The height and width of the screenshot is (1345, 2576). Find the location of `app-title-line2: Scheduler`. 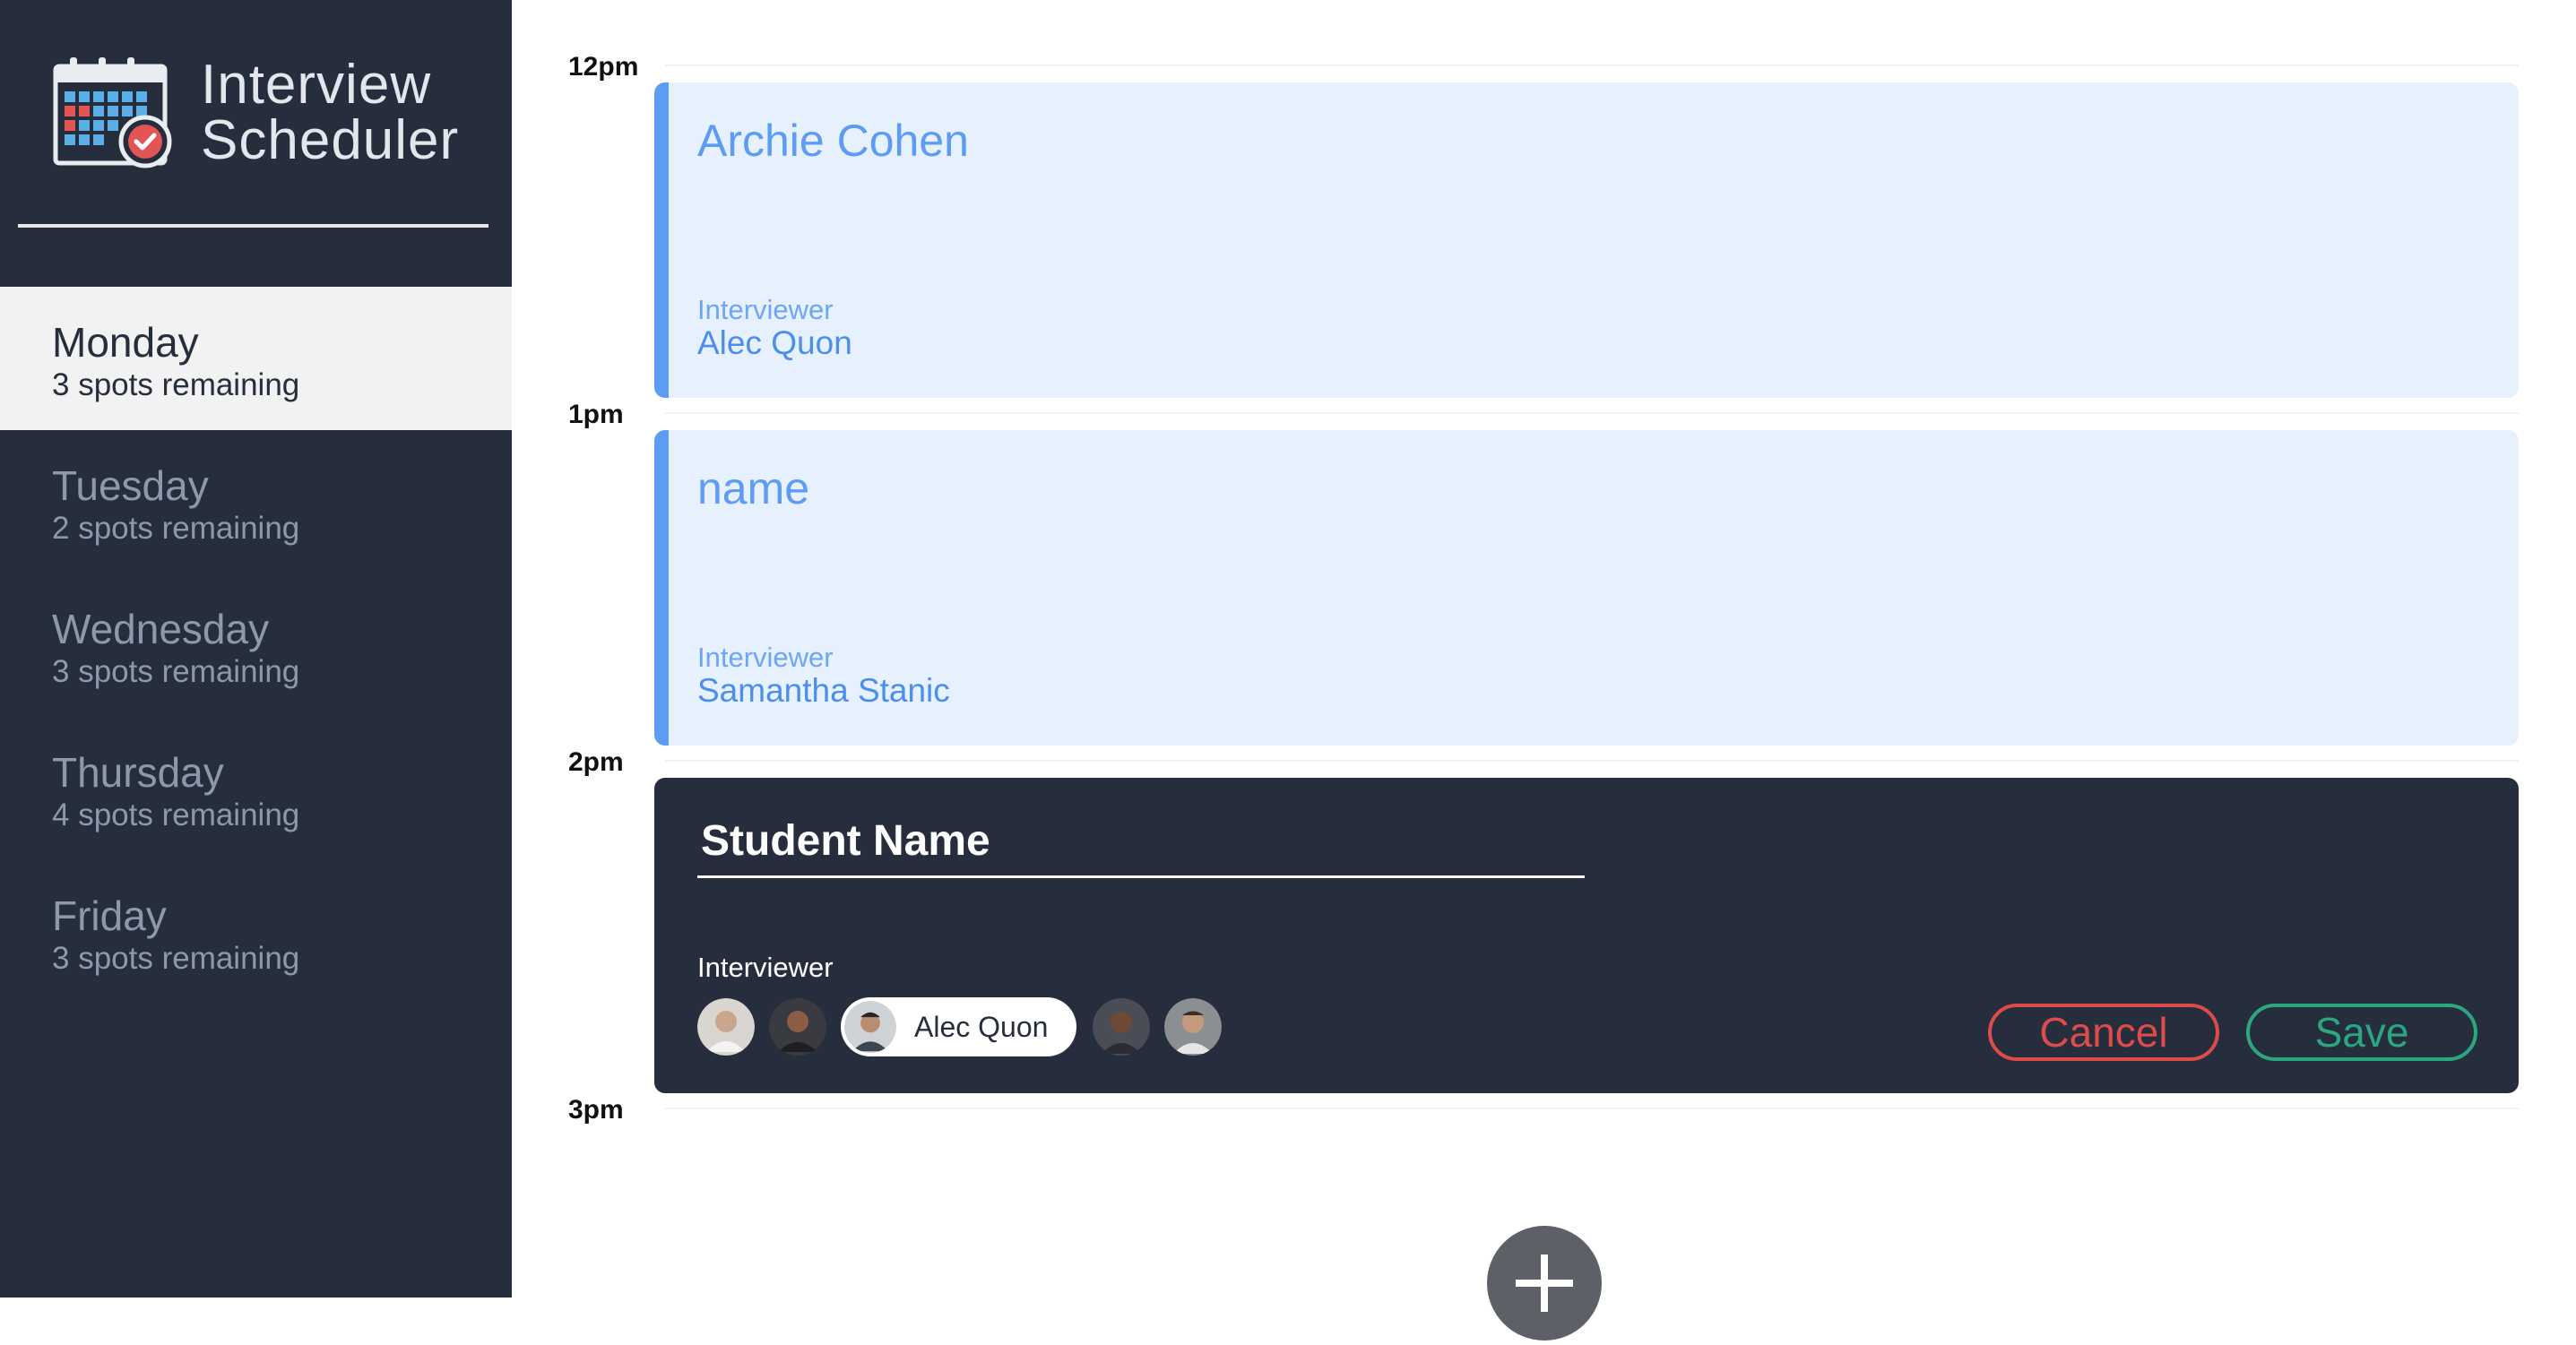

app-title-line2: Scheduler is located at coordinates (330, 140).